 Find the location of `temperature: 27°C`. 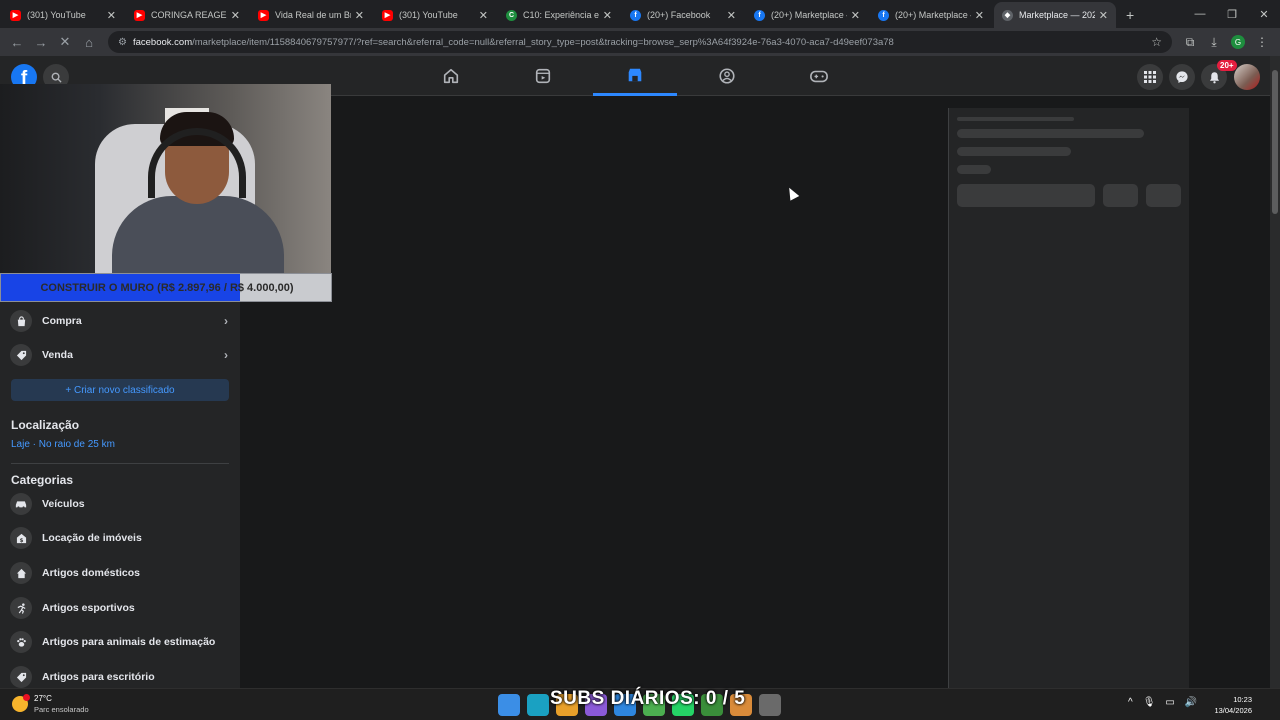

temperature: 27°C is located at coordinates (43, 698).